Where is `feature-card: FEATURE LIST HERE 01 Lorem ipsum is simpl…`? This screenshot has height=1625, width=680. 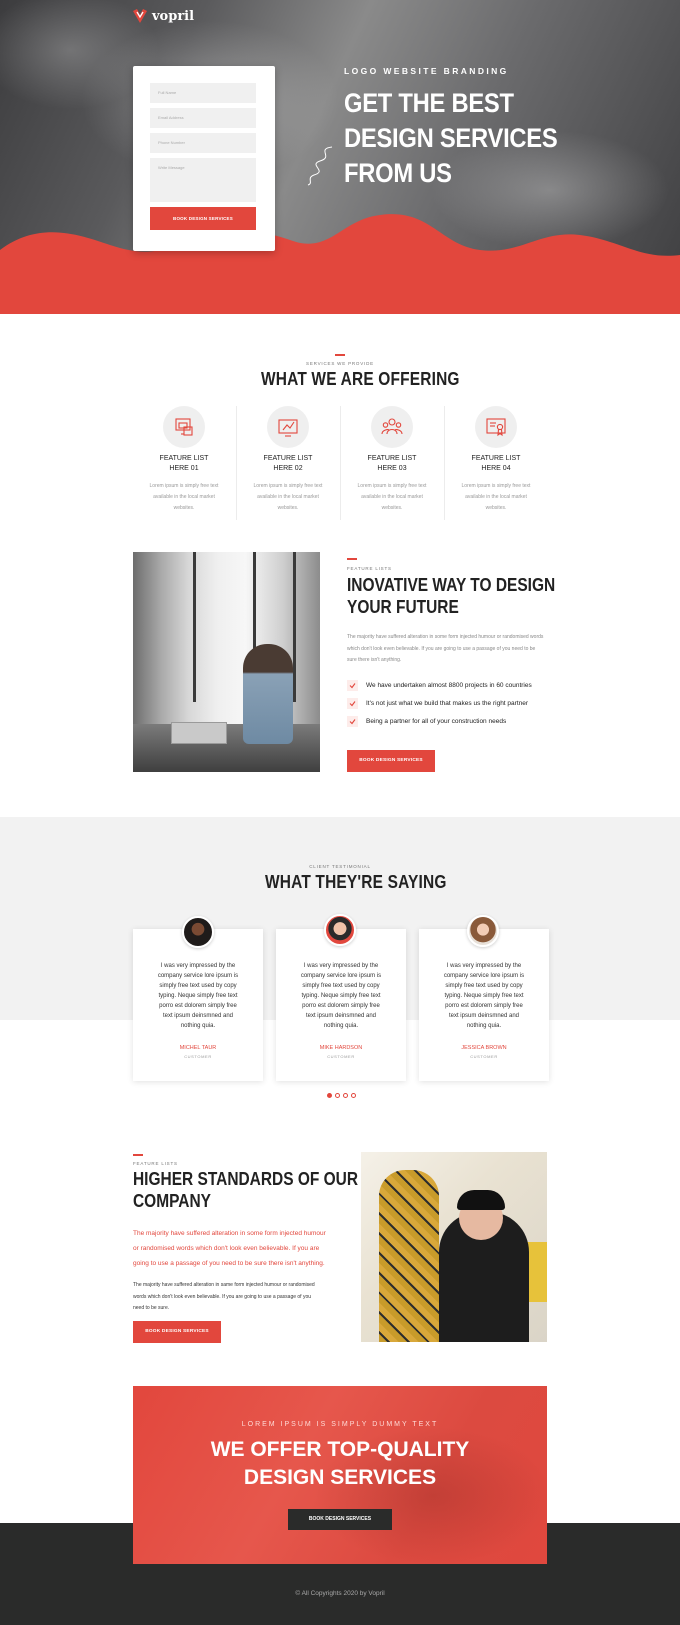
feature-card: FEATURE LIST HERE 01 Lorem ipsum is simpl… is located at coordinates (184, 460).